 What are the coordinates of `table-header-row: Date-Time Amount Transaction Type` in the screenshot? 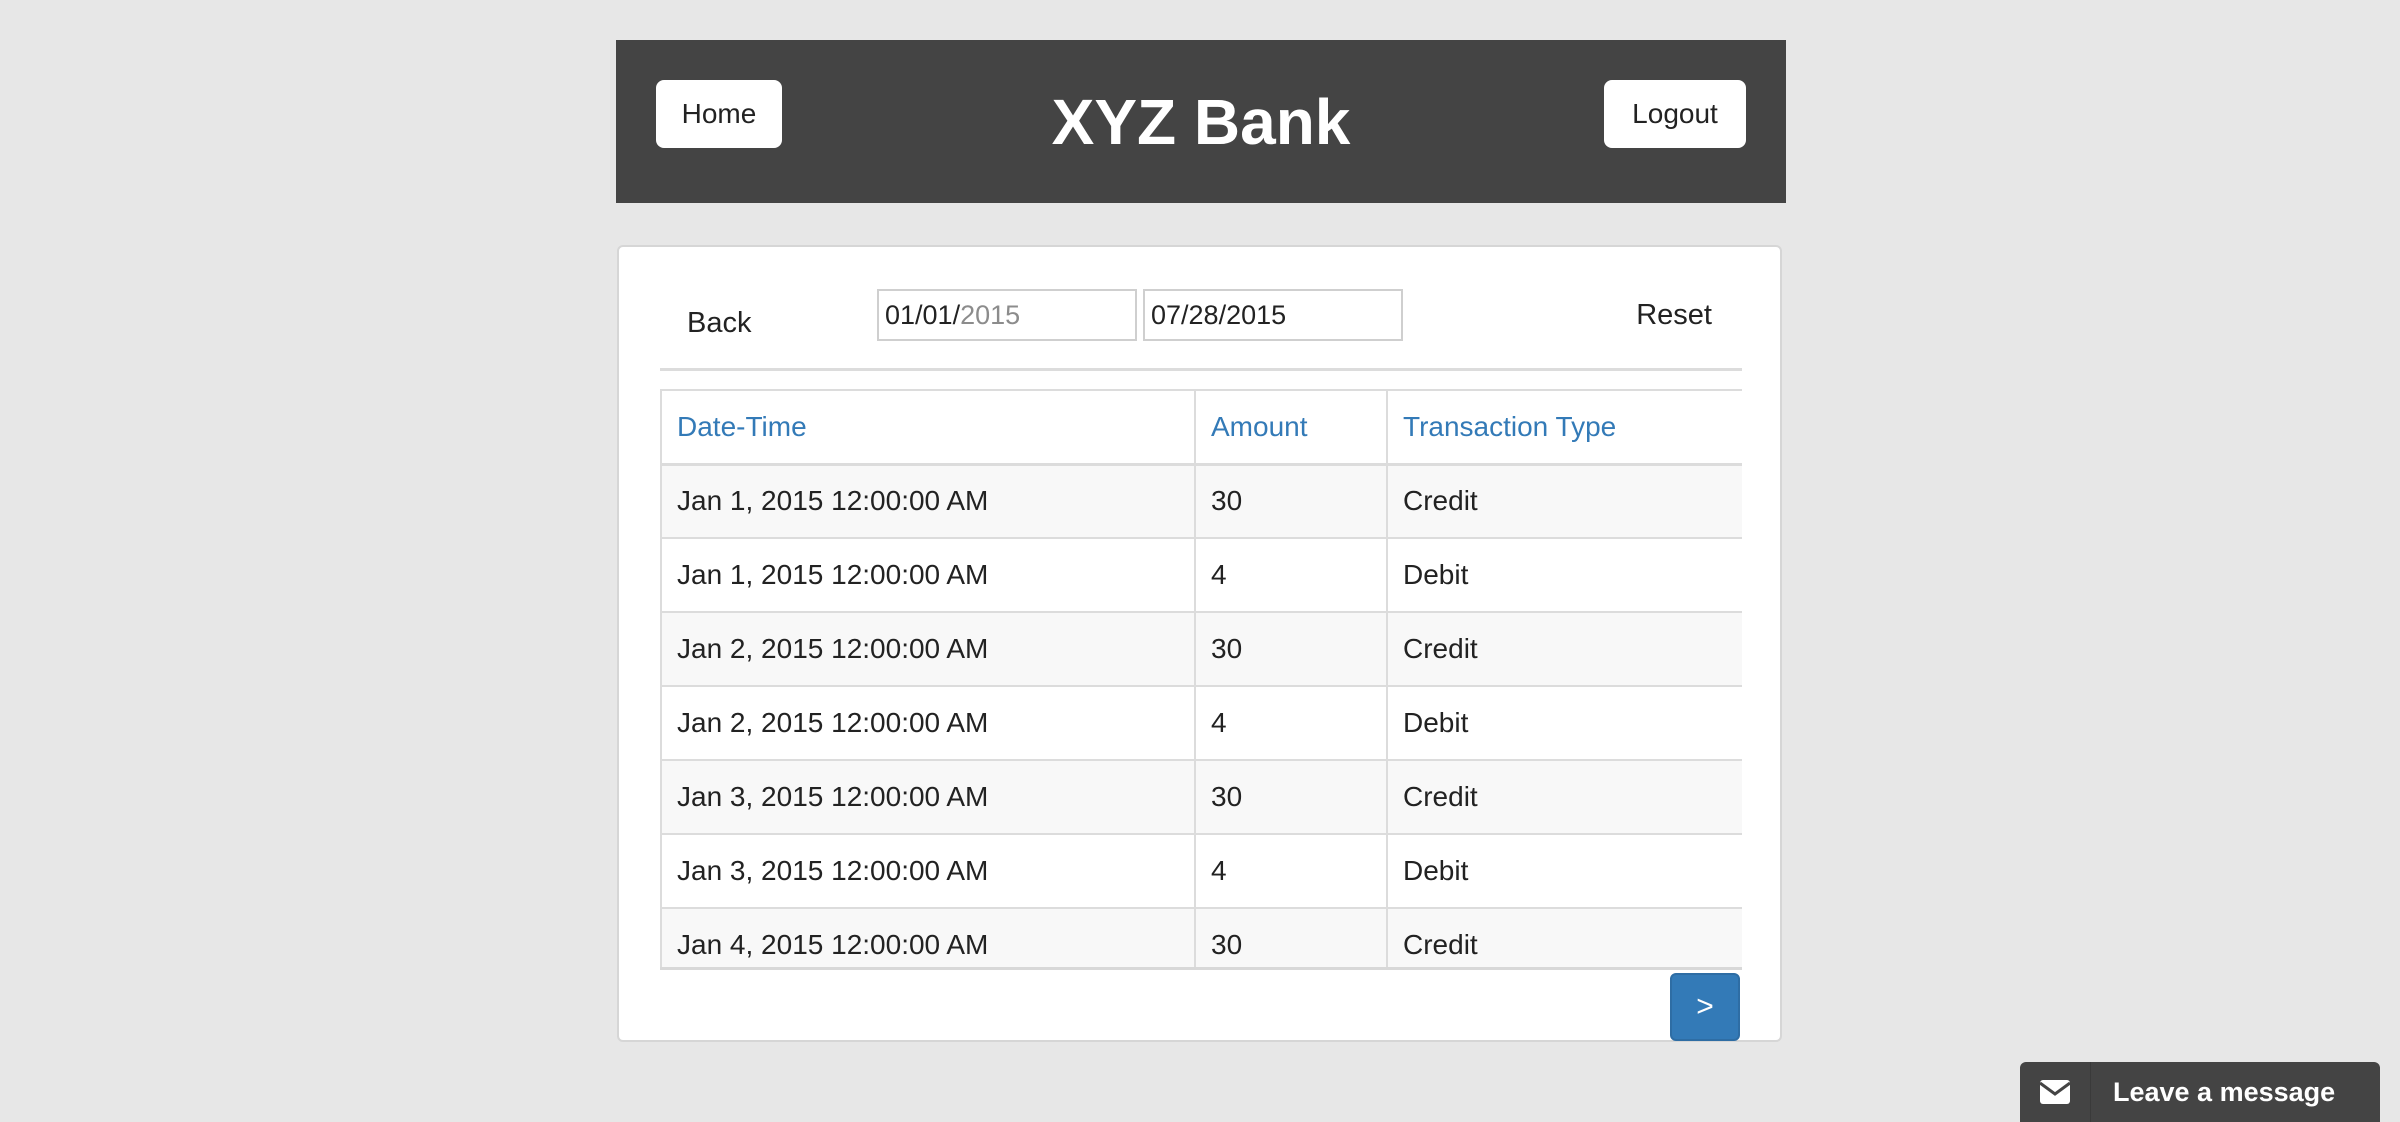 It's located at (1201, 427).